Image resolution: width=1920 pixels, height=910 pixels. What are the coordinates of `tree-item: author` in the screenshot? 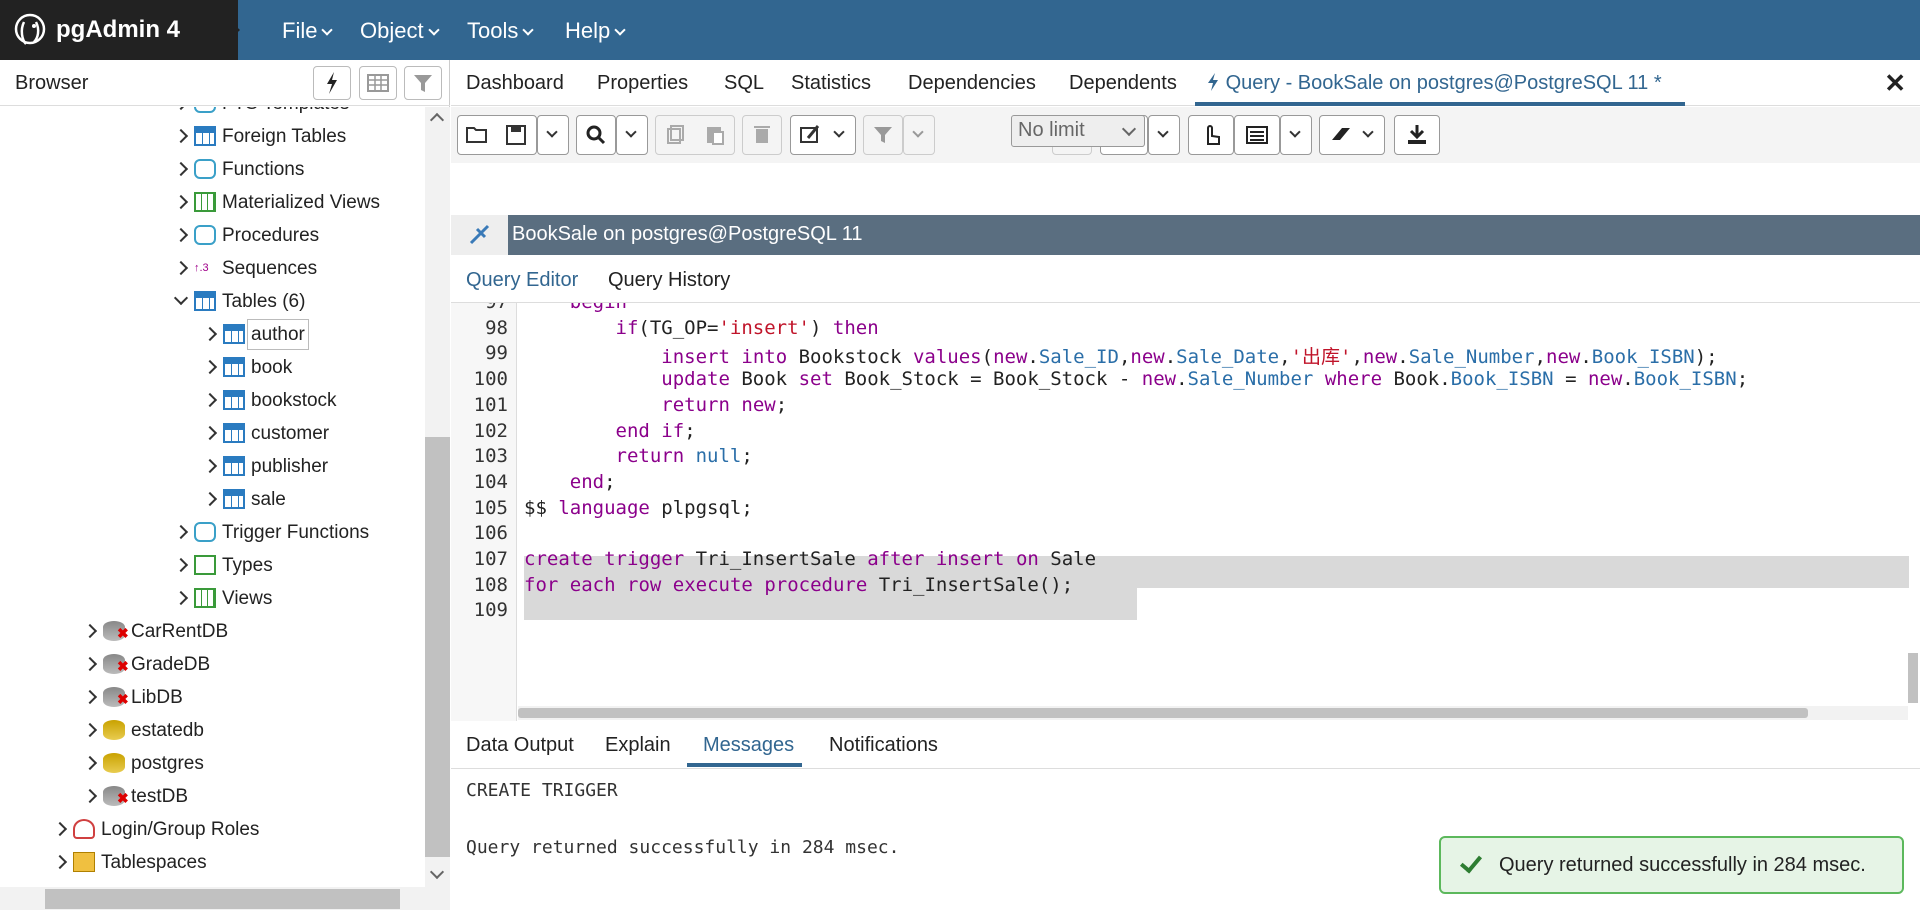 It's located at (311, 334).